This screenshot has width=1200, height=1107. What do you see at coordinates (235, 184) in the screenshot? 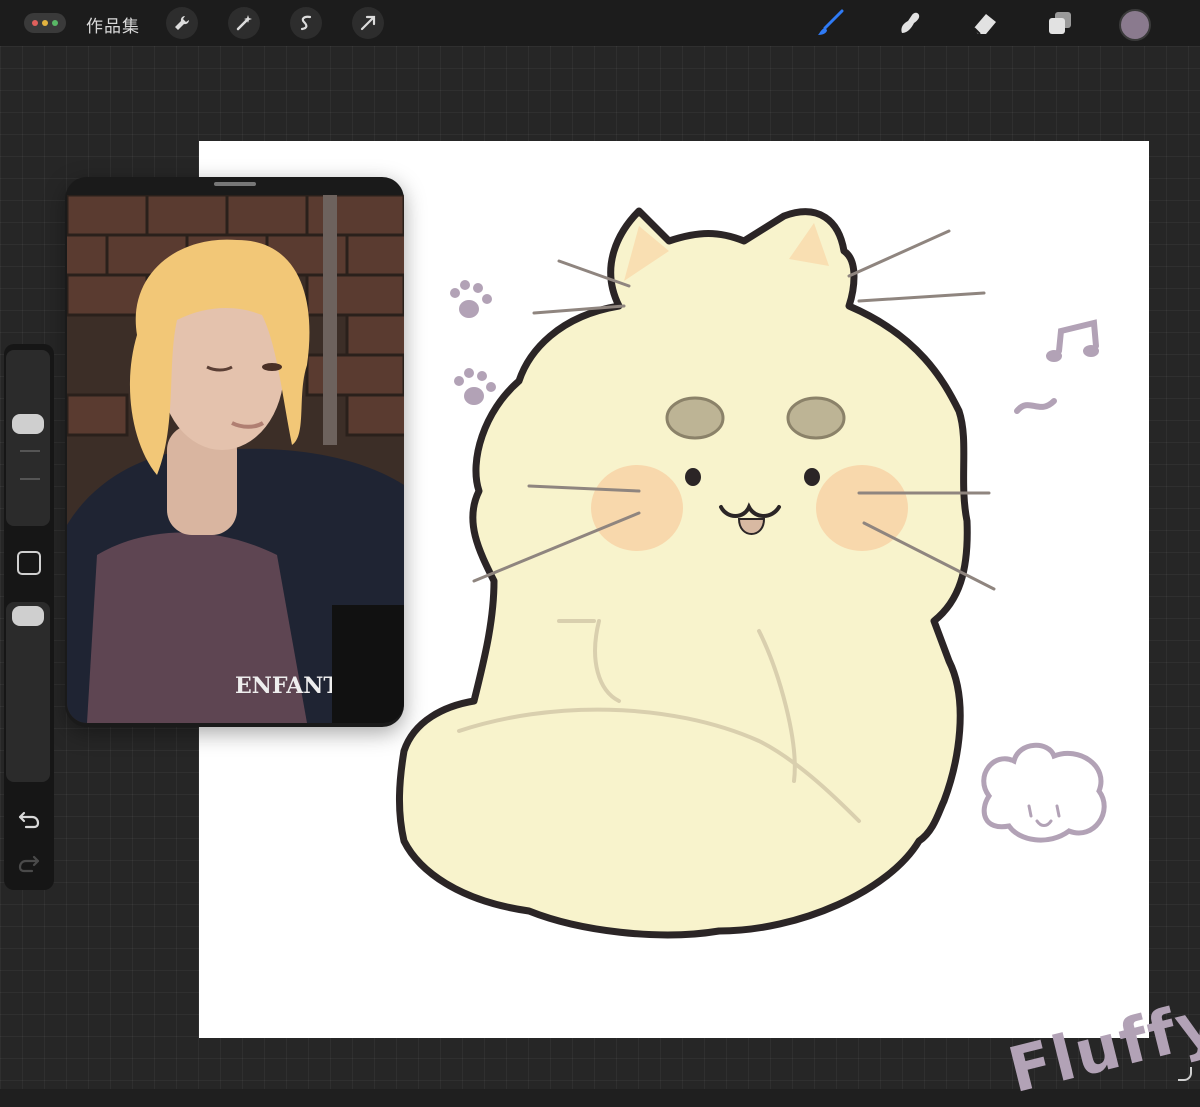
I see `reference-drag-handle` at bounding box center [235, 184].